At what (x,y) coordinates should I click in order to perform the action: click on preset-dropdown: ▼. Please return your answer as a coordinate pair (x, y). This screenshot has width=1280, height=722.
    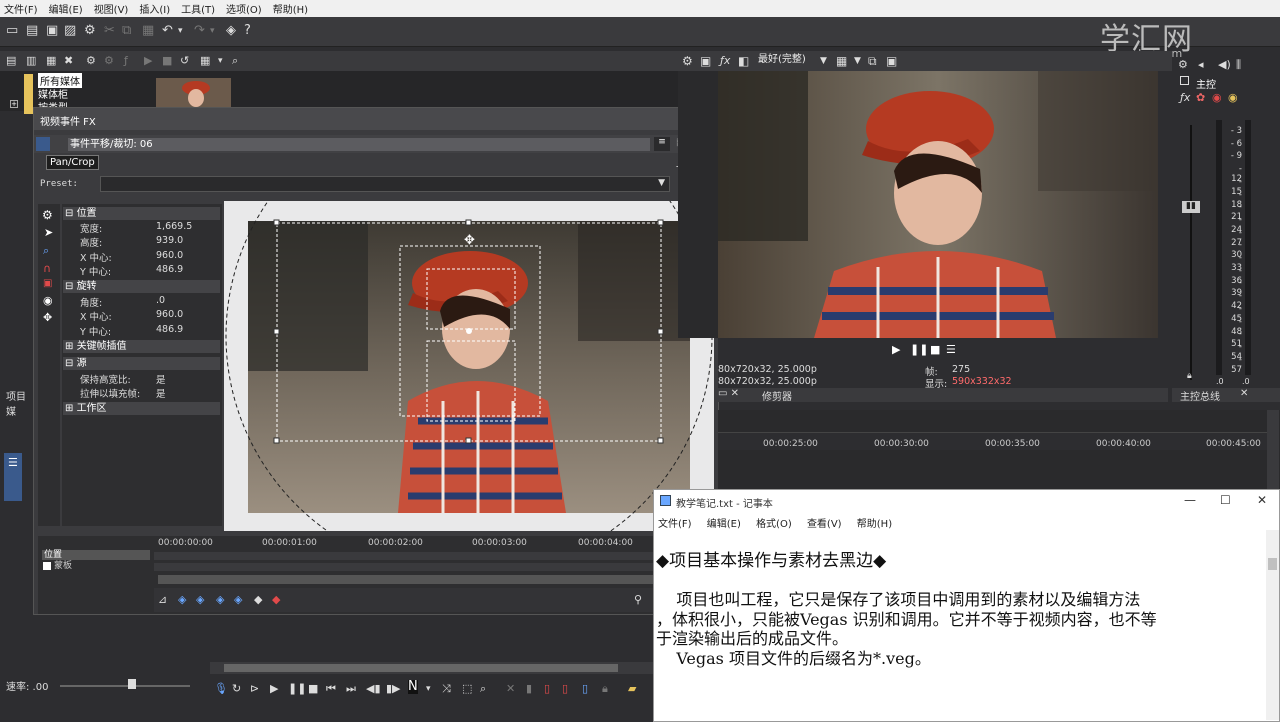
    Looking at the image, I should click on (385, 184).